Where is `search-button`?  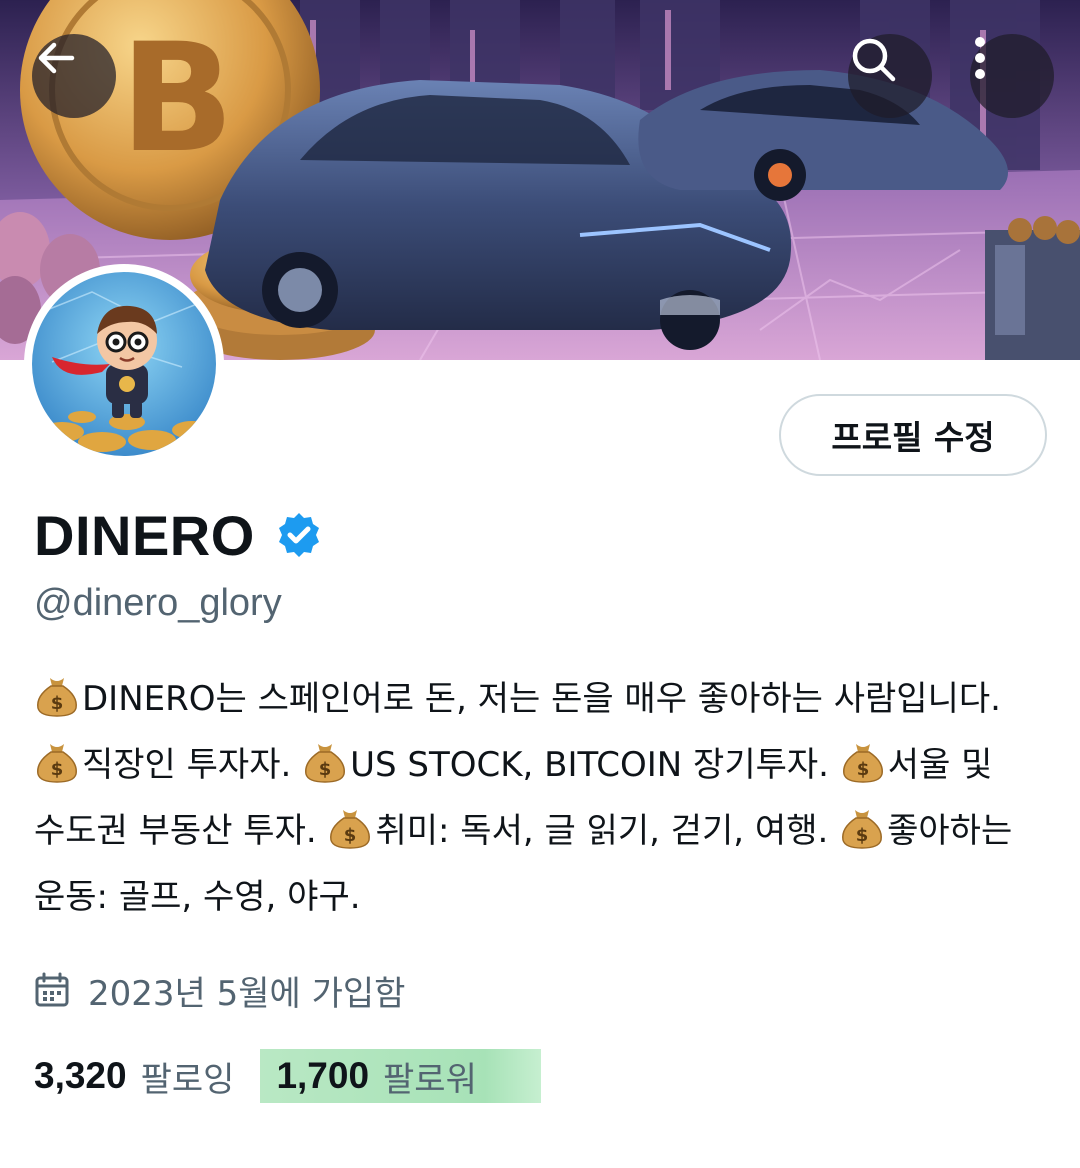 search-button is located at coordinates (890, 76).